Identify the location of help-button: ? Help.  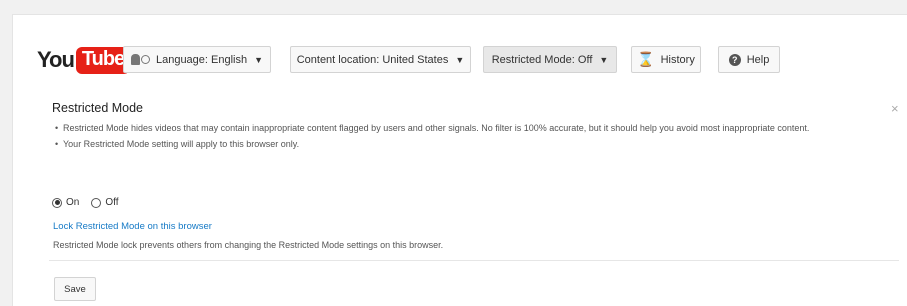
(749, 59).